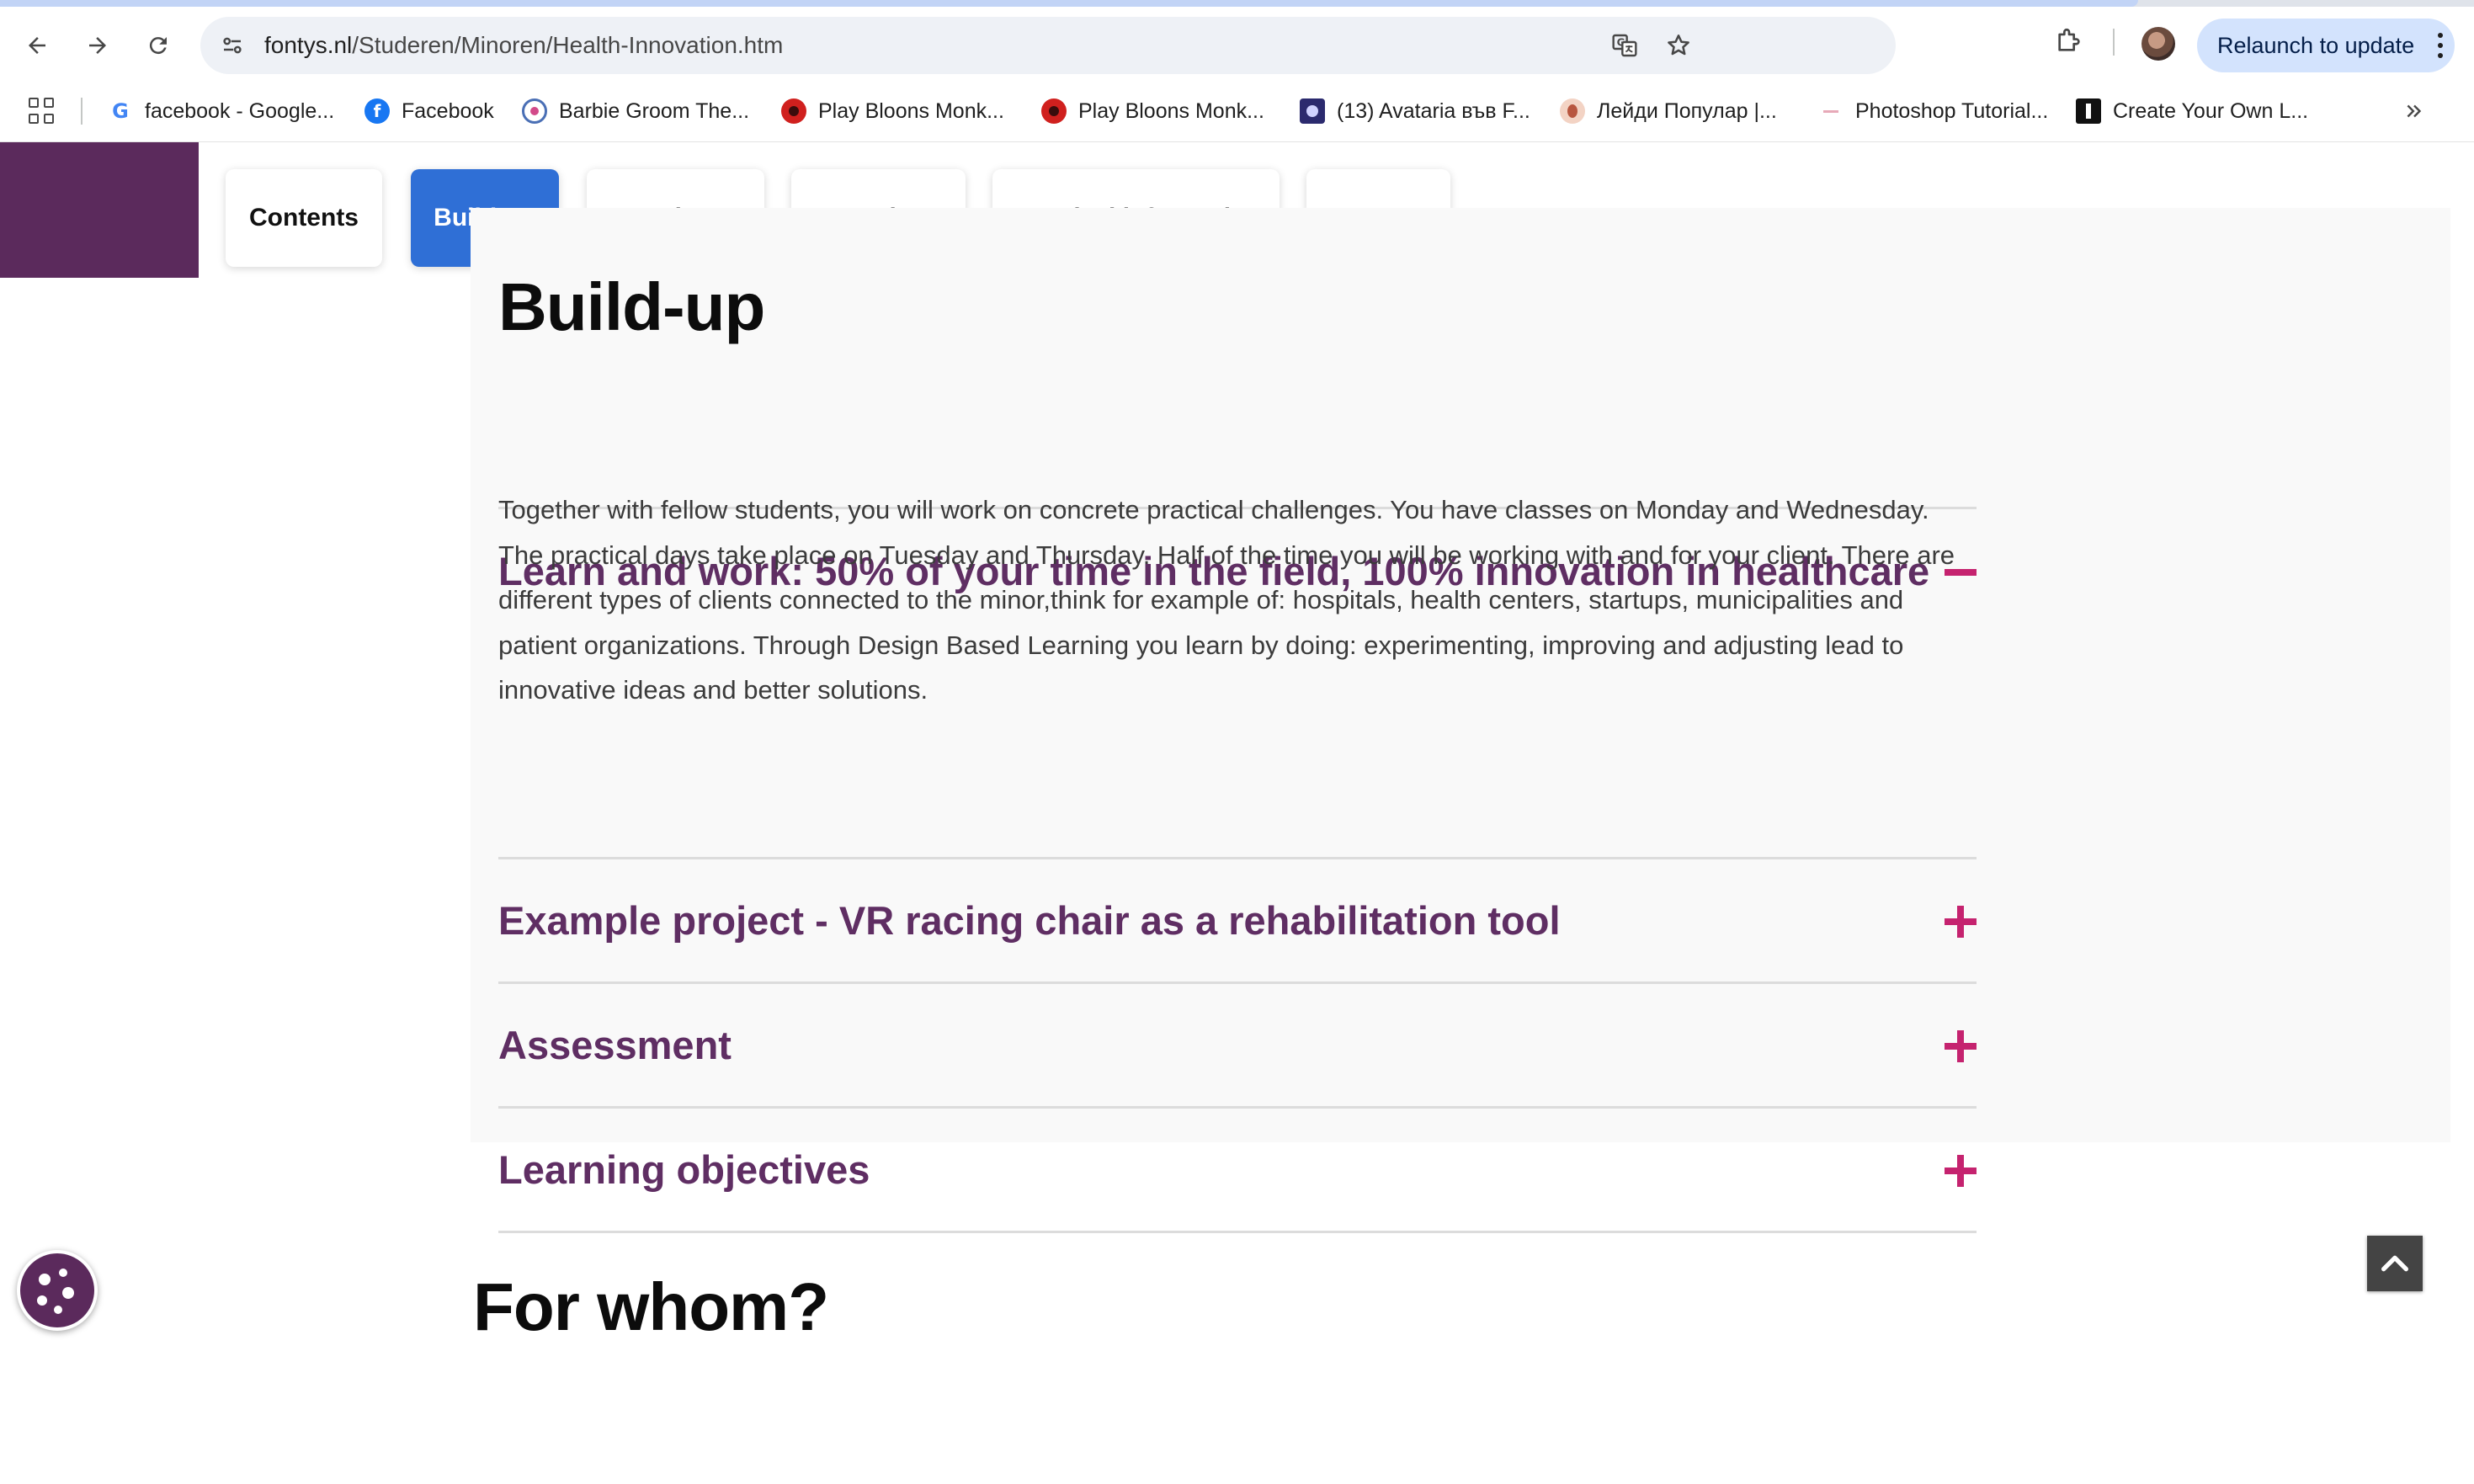 This screenshot has width=2474, height=1484. I want to click on subnav-contents: Contents, so click(304, 218).